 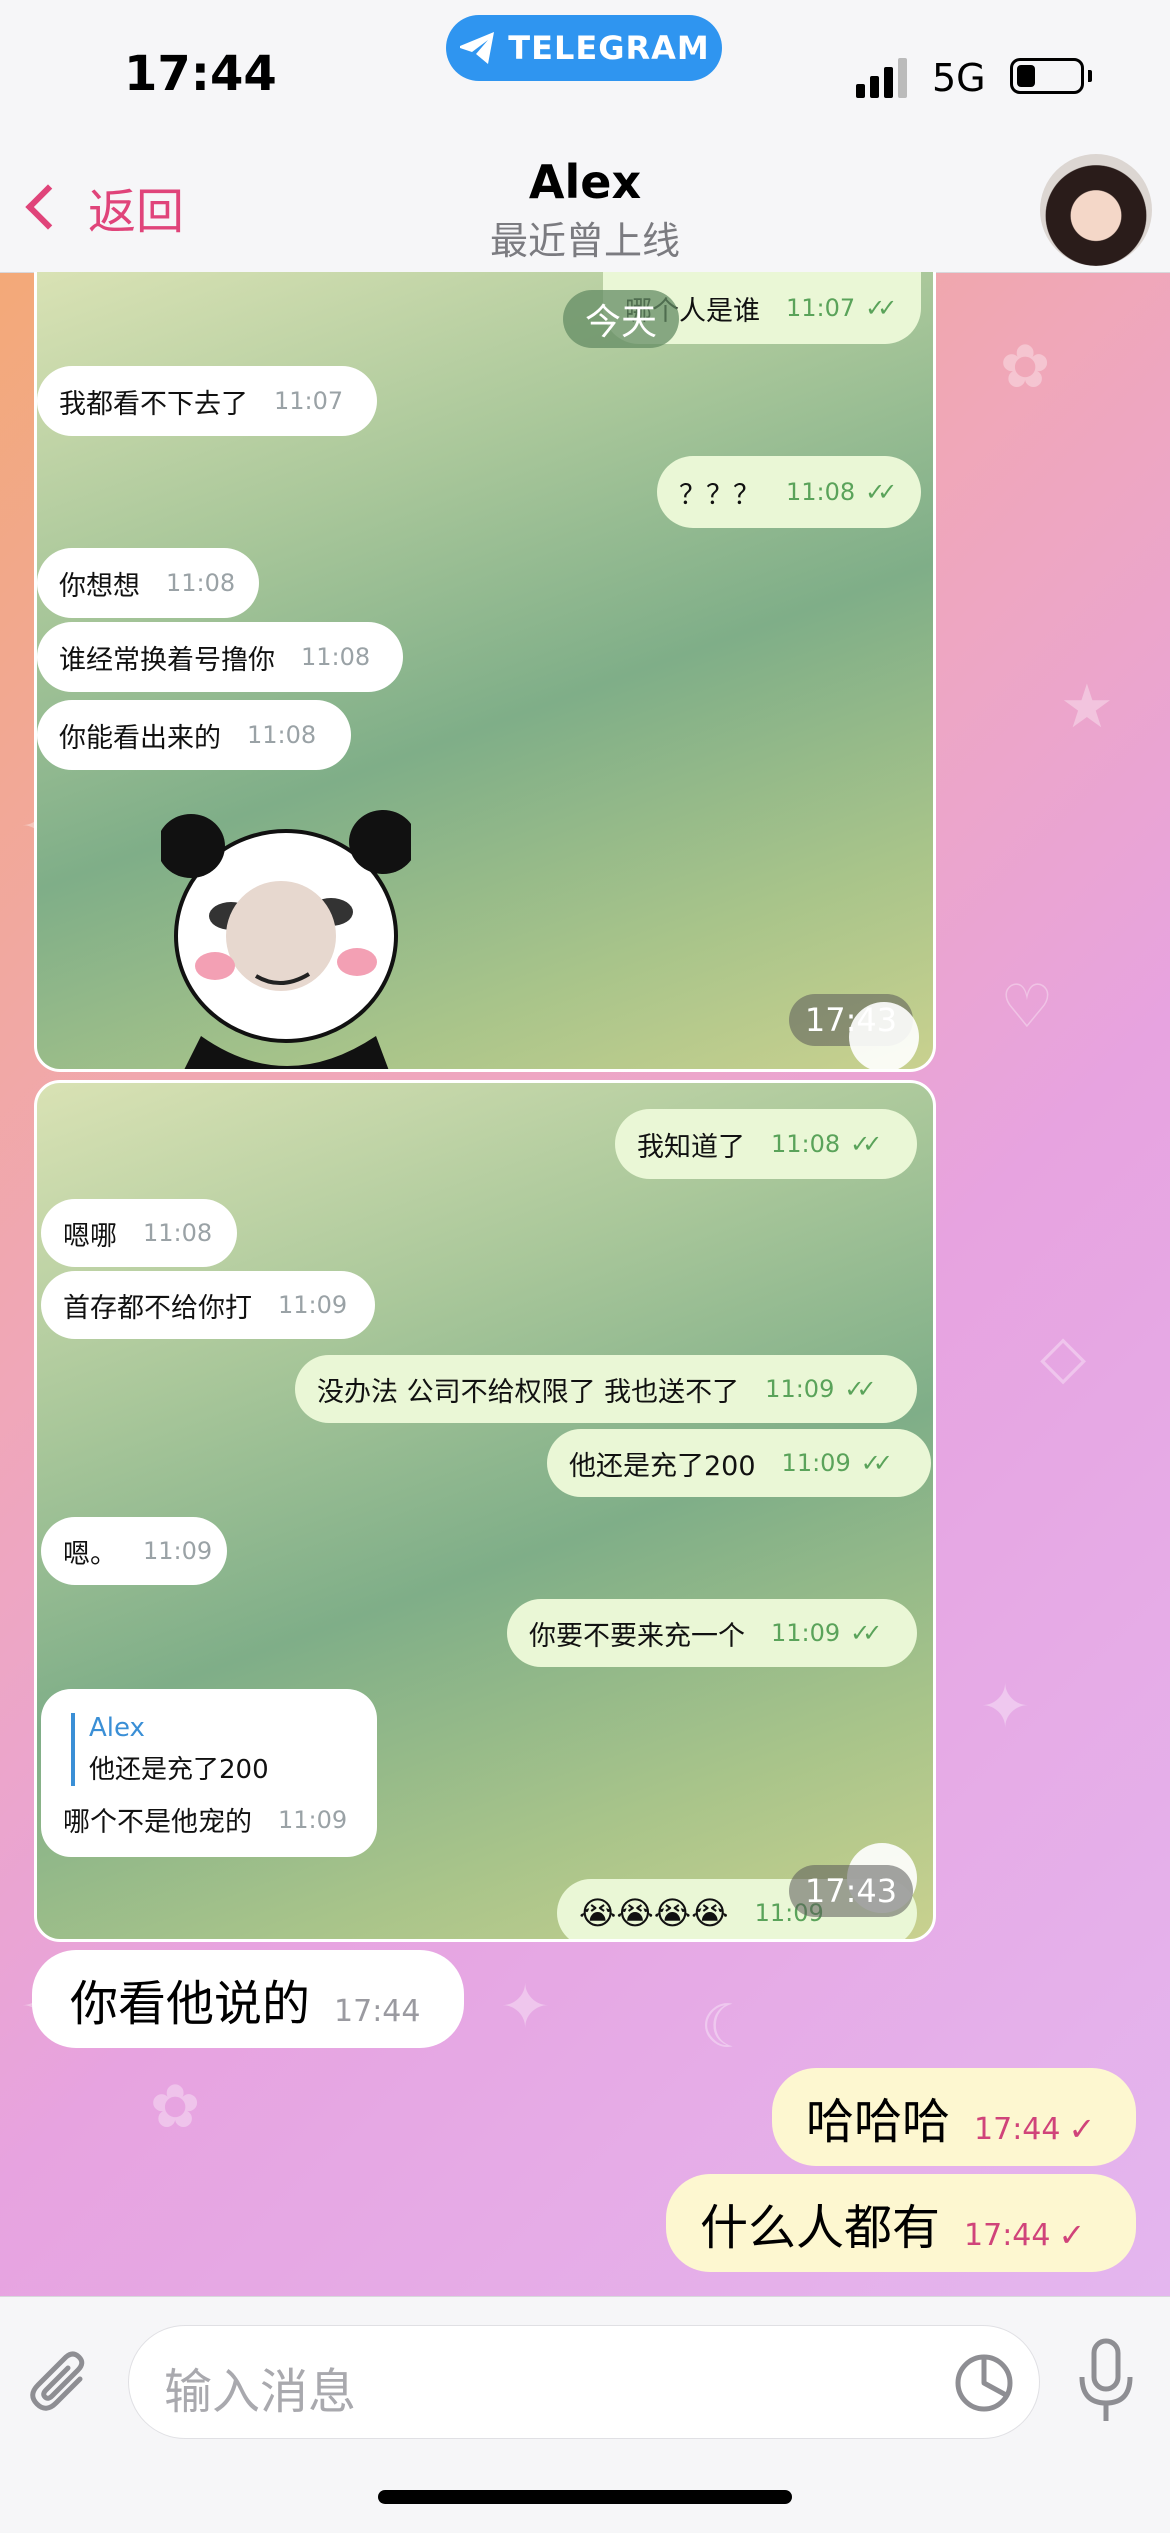 I want to click on screenshot-text: 你要不要来充一个, so click(x=637, y=1636).